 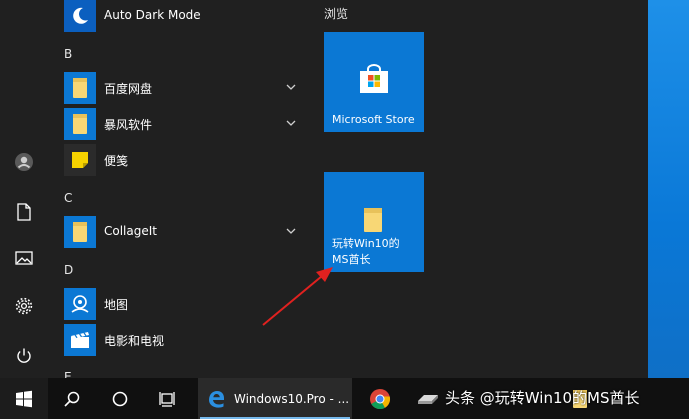 What do you see at coordinates (68, 54) in the screenshot?
I see `letter-header-b: B` at bounding box center [68, 54].